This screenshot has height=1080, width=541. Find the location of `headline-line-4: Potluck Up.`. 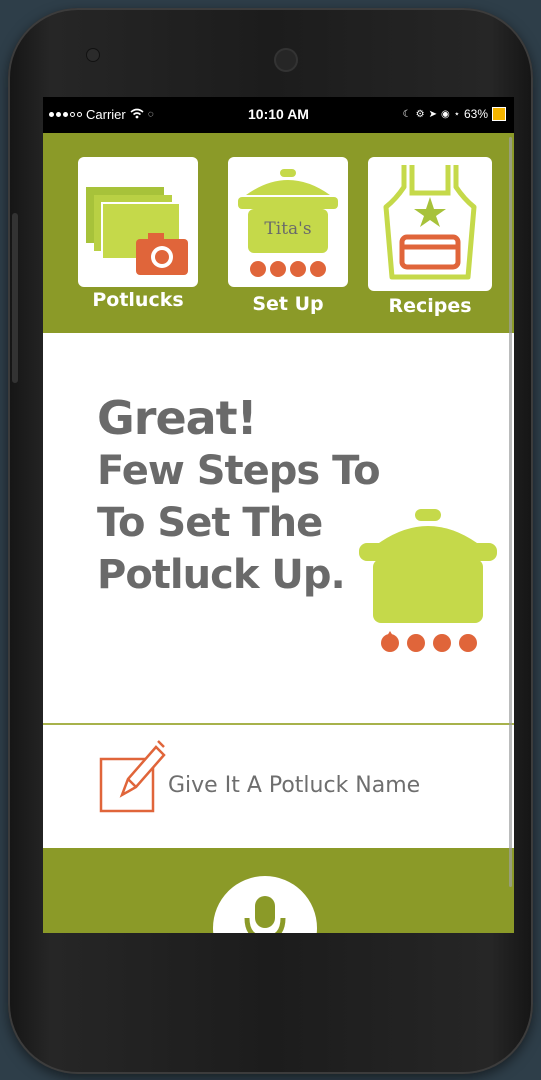

headline-line-4: Potluck Up. is located at coordinates (221, 575).